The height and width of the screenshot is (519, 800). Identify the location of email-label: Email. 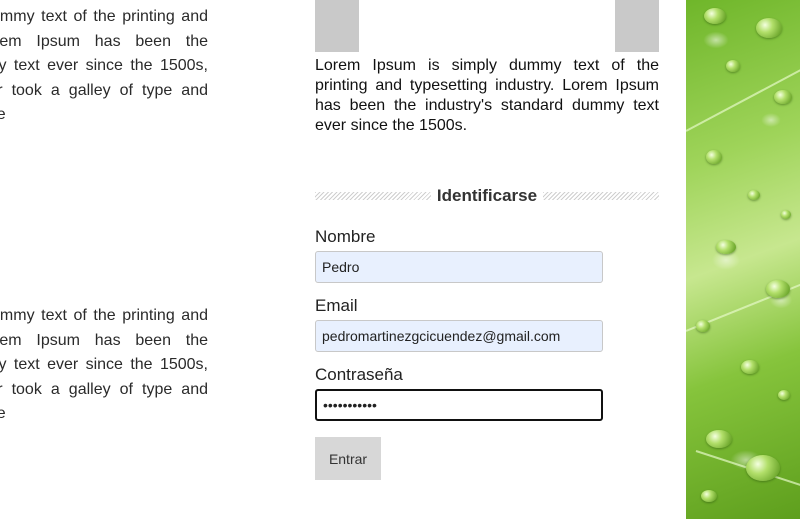
(336, 305).